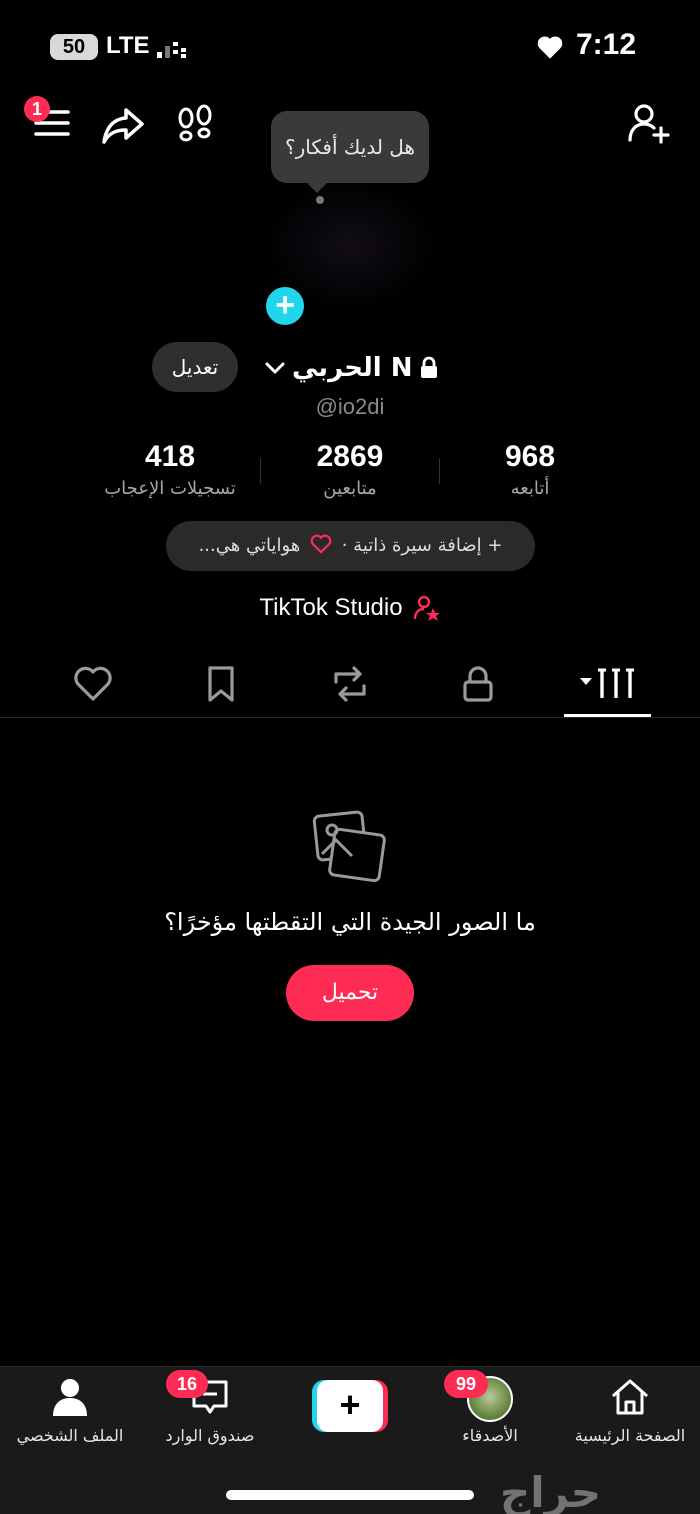 This screenshot has width=700, height=1514. I want to click on active-tab-indicator, so click(607, 715).